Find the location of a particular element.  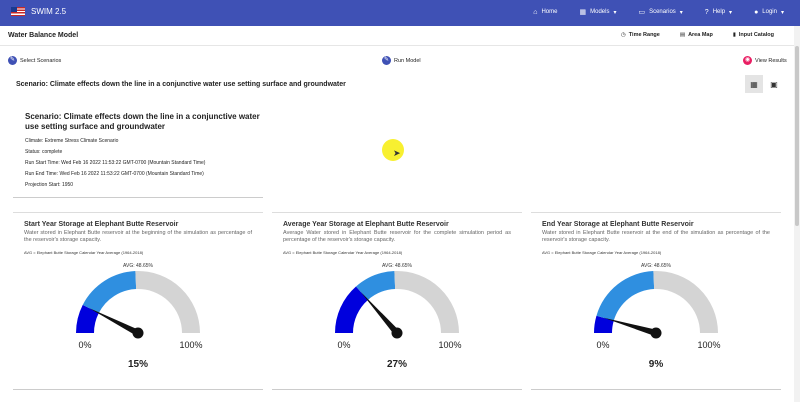

help-icon: ? is located at coordinates (706, 12).